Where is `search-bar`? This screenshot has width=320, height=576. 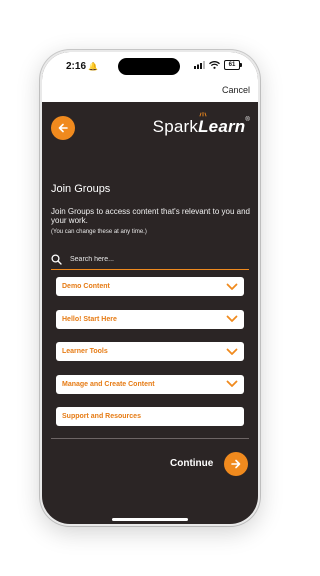 search-bar is located at coordinates (150, 259).